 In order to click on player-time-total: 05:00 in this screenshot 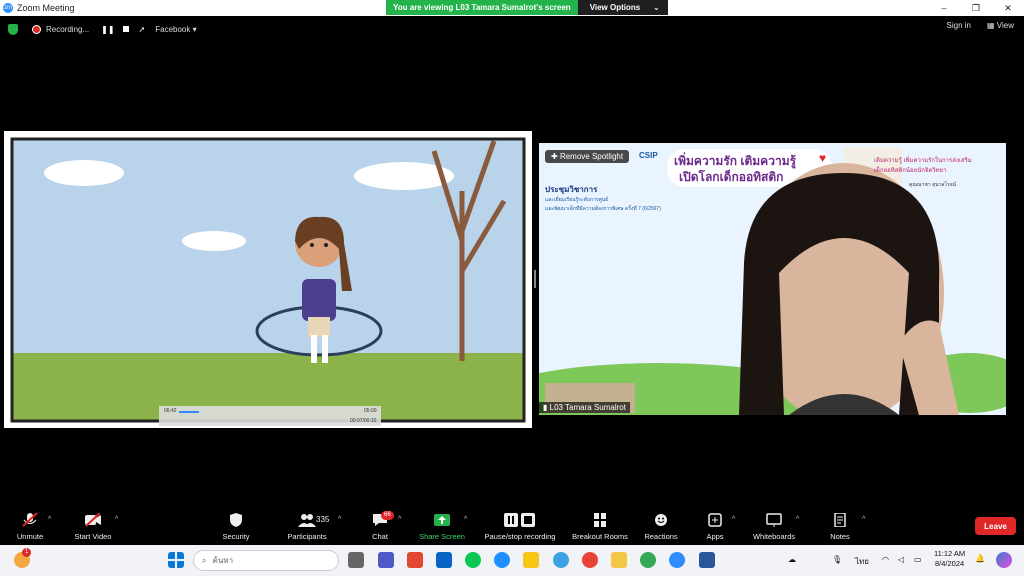, I will do `click(370, 411)`.